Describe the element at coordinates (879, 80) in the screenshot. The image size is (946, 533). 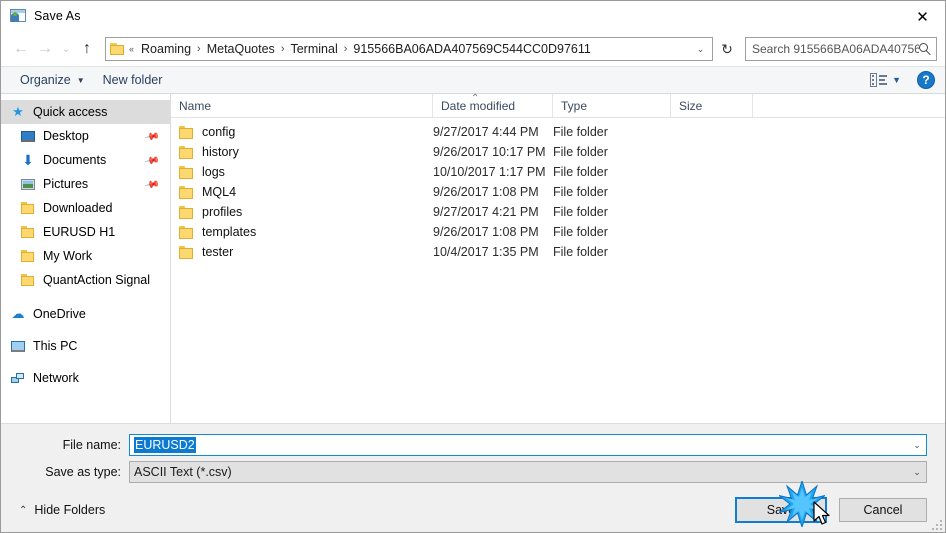
I see `view-layout-icon` at that location.